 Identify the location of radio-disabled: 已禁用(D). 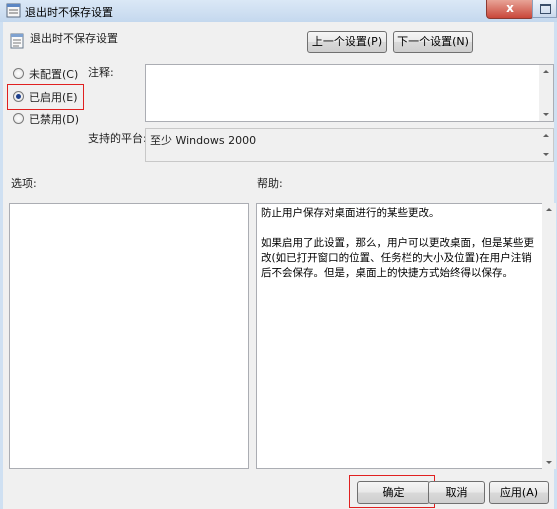
(53, 119).